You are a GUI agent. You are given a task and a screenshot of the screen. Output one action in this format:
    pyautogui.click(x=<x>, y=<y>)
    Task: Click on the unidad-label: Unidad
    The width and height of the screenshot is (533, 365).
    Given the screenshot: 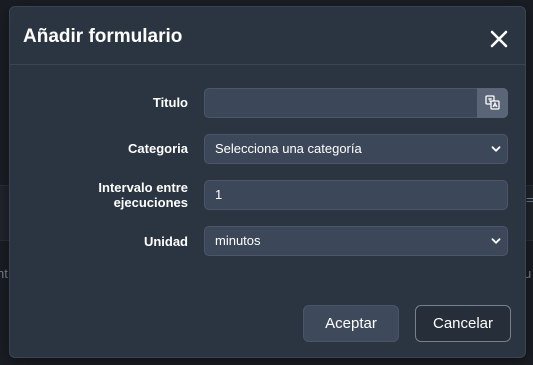 What is the action you would take?
    pyautogui.click(x=165, y=241)
    